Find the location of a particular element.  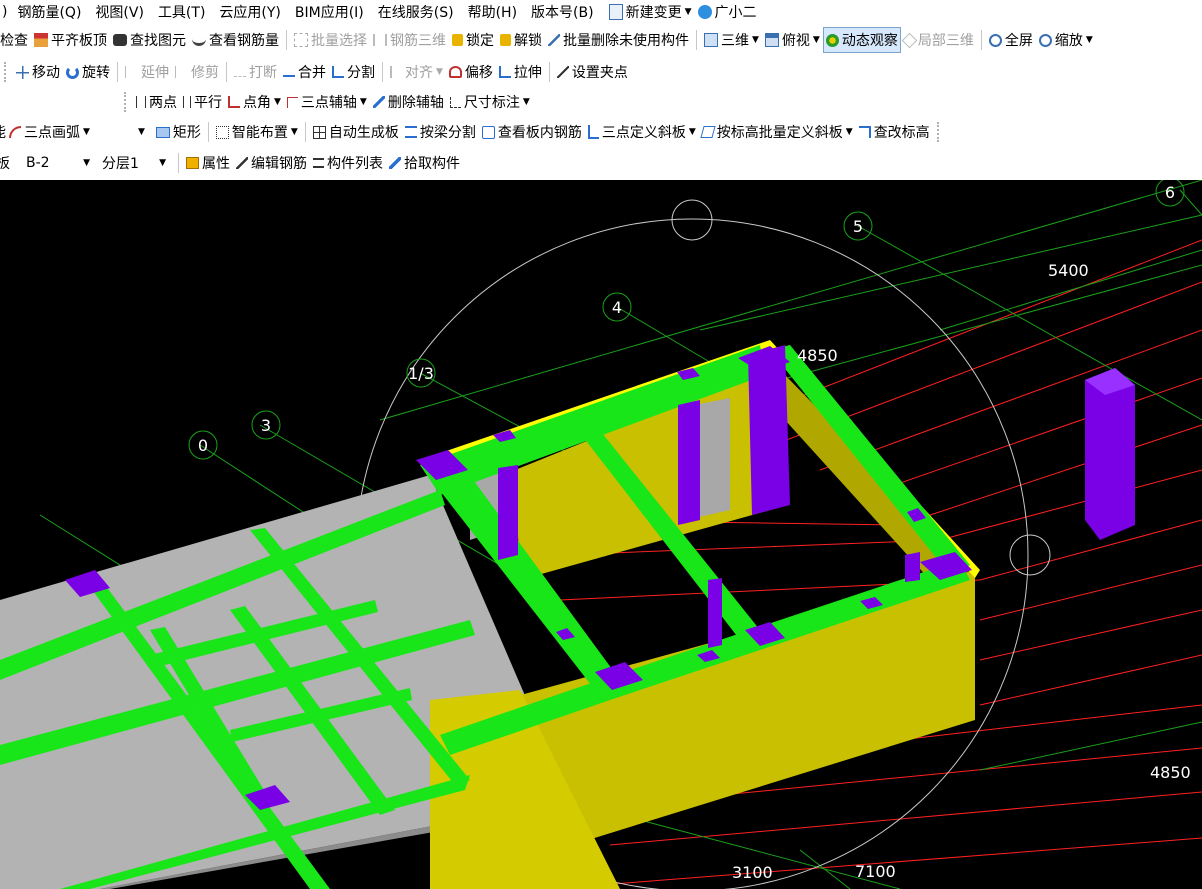

assistant-button: 广小二 is located at coordinates (727, 12).